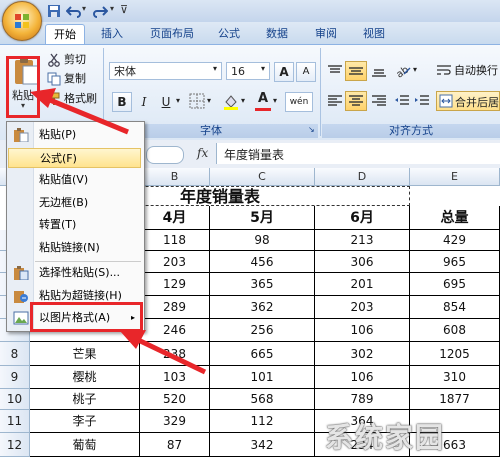 The width and height of the screenshot is (500, 457). Describe the element at coordinates (262, 218) in the screenshot. I see `header-cell-may: 5月` at that location.